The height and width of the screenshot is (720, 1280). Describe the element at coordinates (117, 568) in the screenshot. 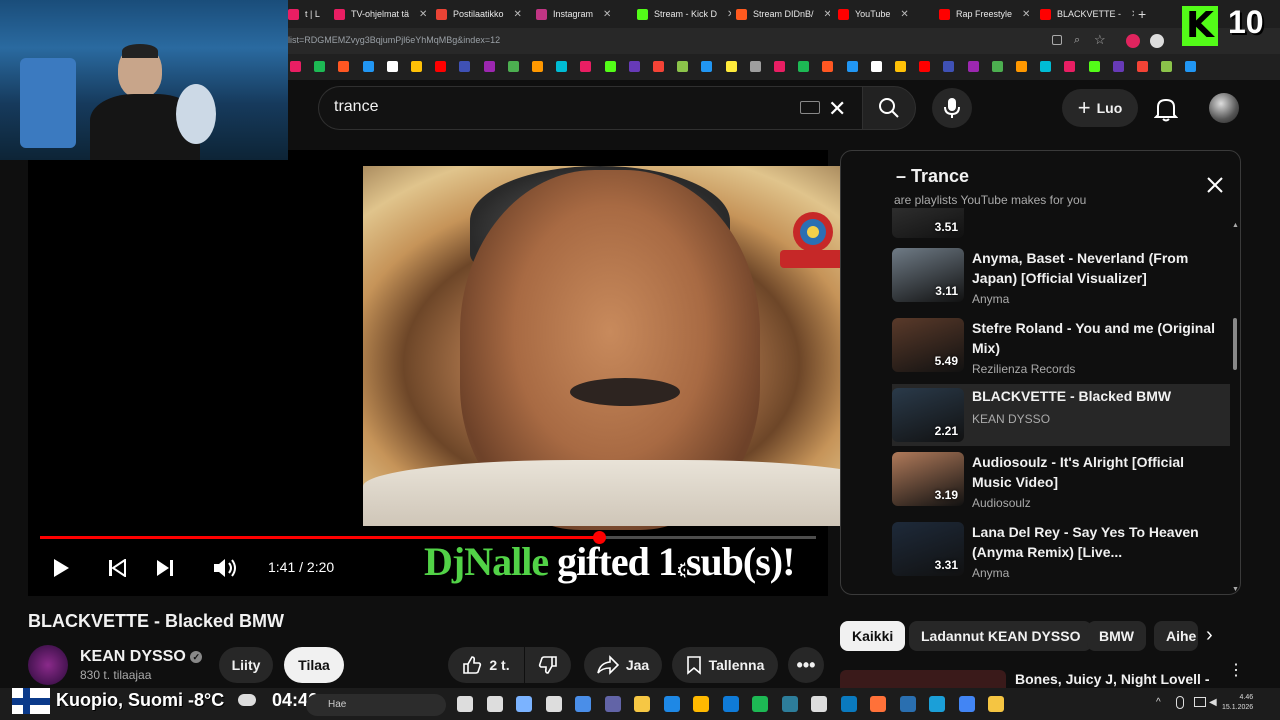

I see `previous-button` at that location.